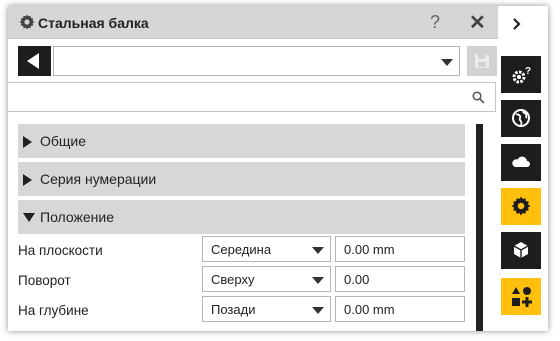 Image resolution: width=560 pixels, height=341 pixels. I want to click on online-services-button, so click(521, 118).